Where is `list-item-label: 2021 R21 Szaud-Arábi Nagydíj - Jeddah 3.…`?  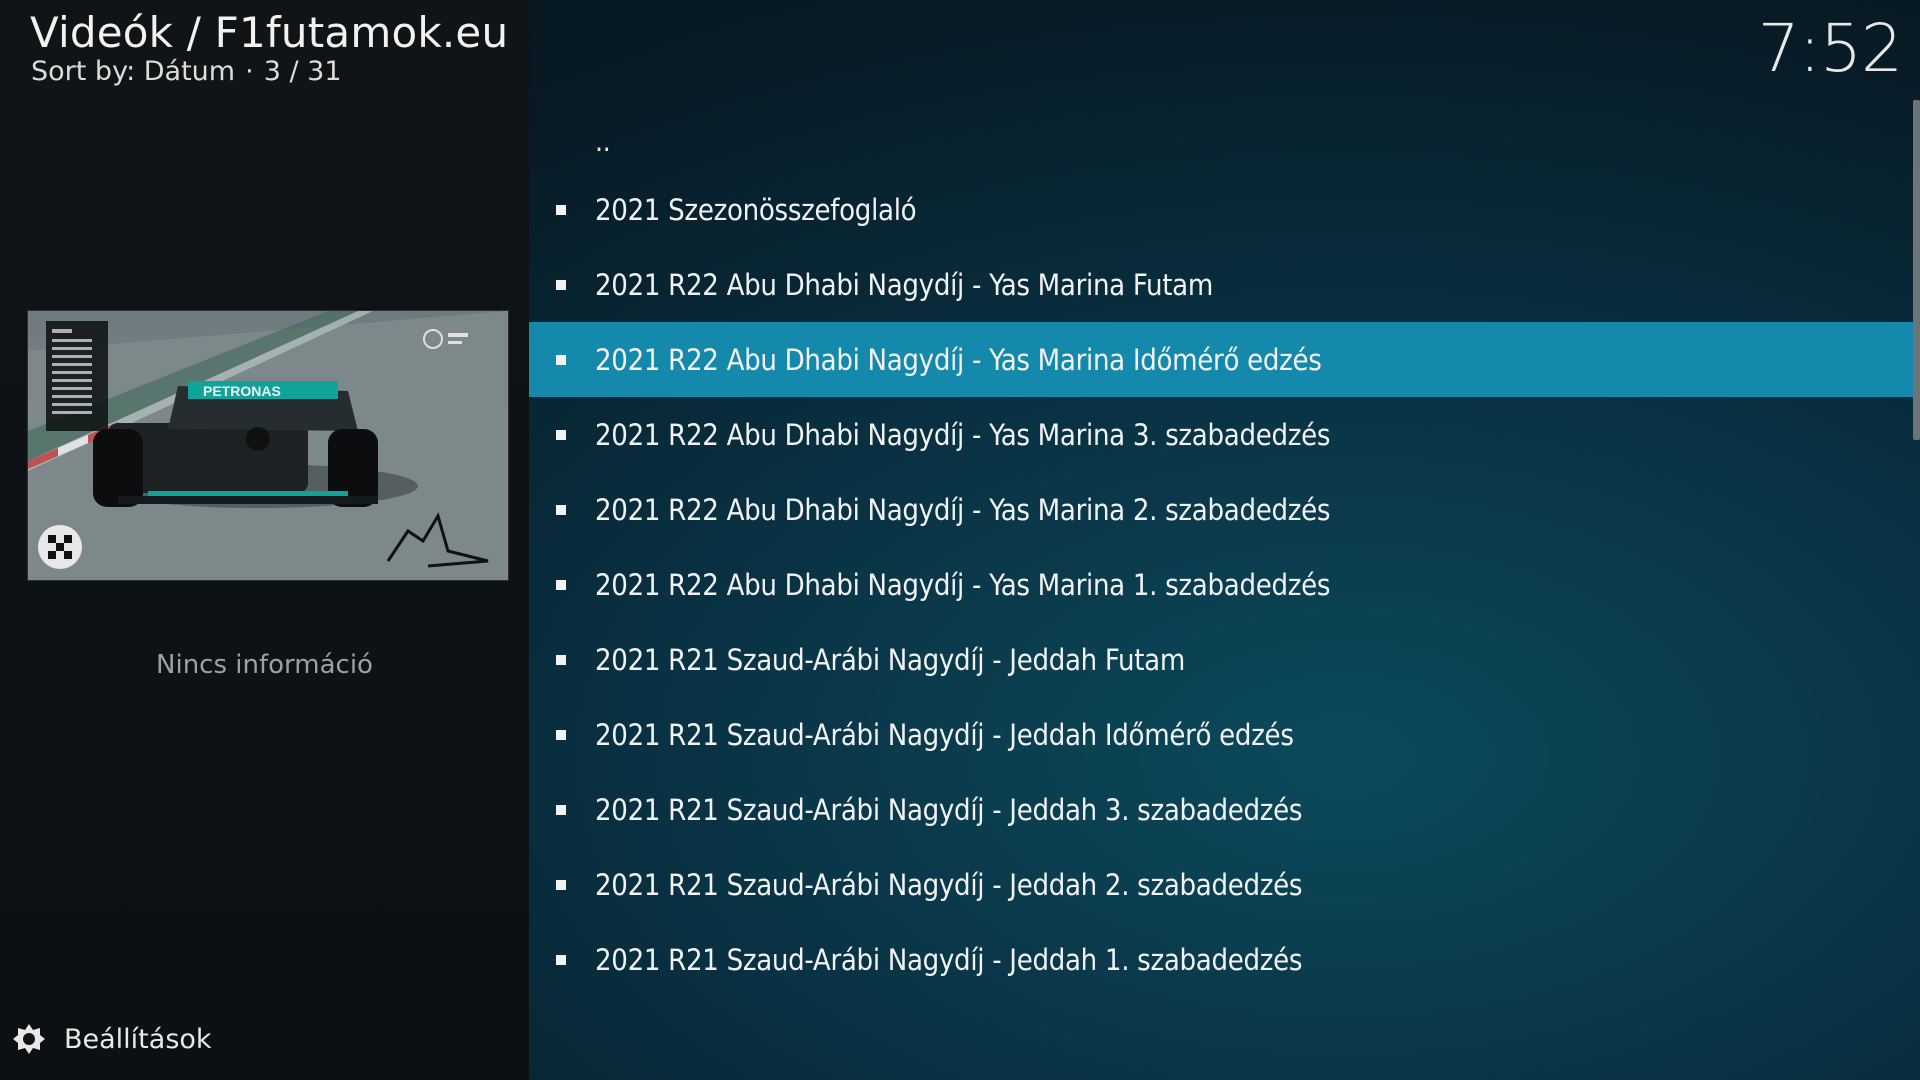 list-item-label: 2021 R21 Szaud-Arábi Nagydíj - Jeddah 3.… is located at coordinates (949, 809).